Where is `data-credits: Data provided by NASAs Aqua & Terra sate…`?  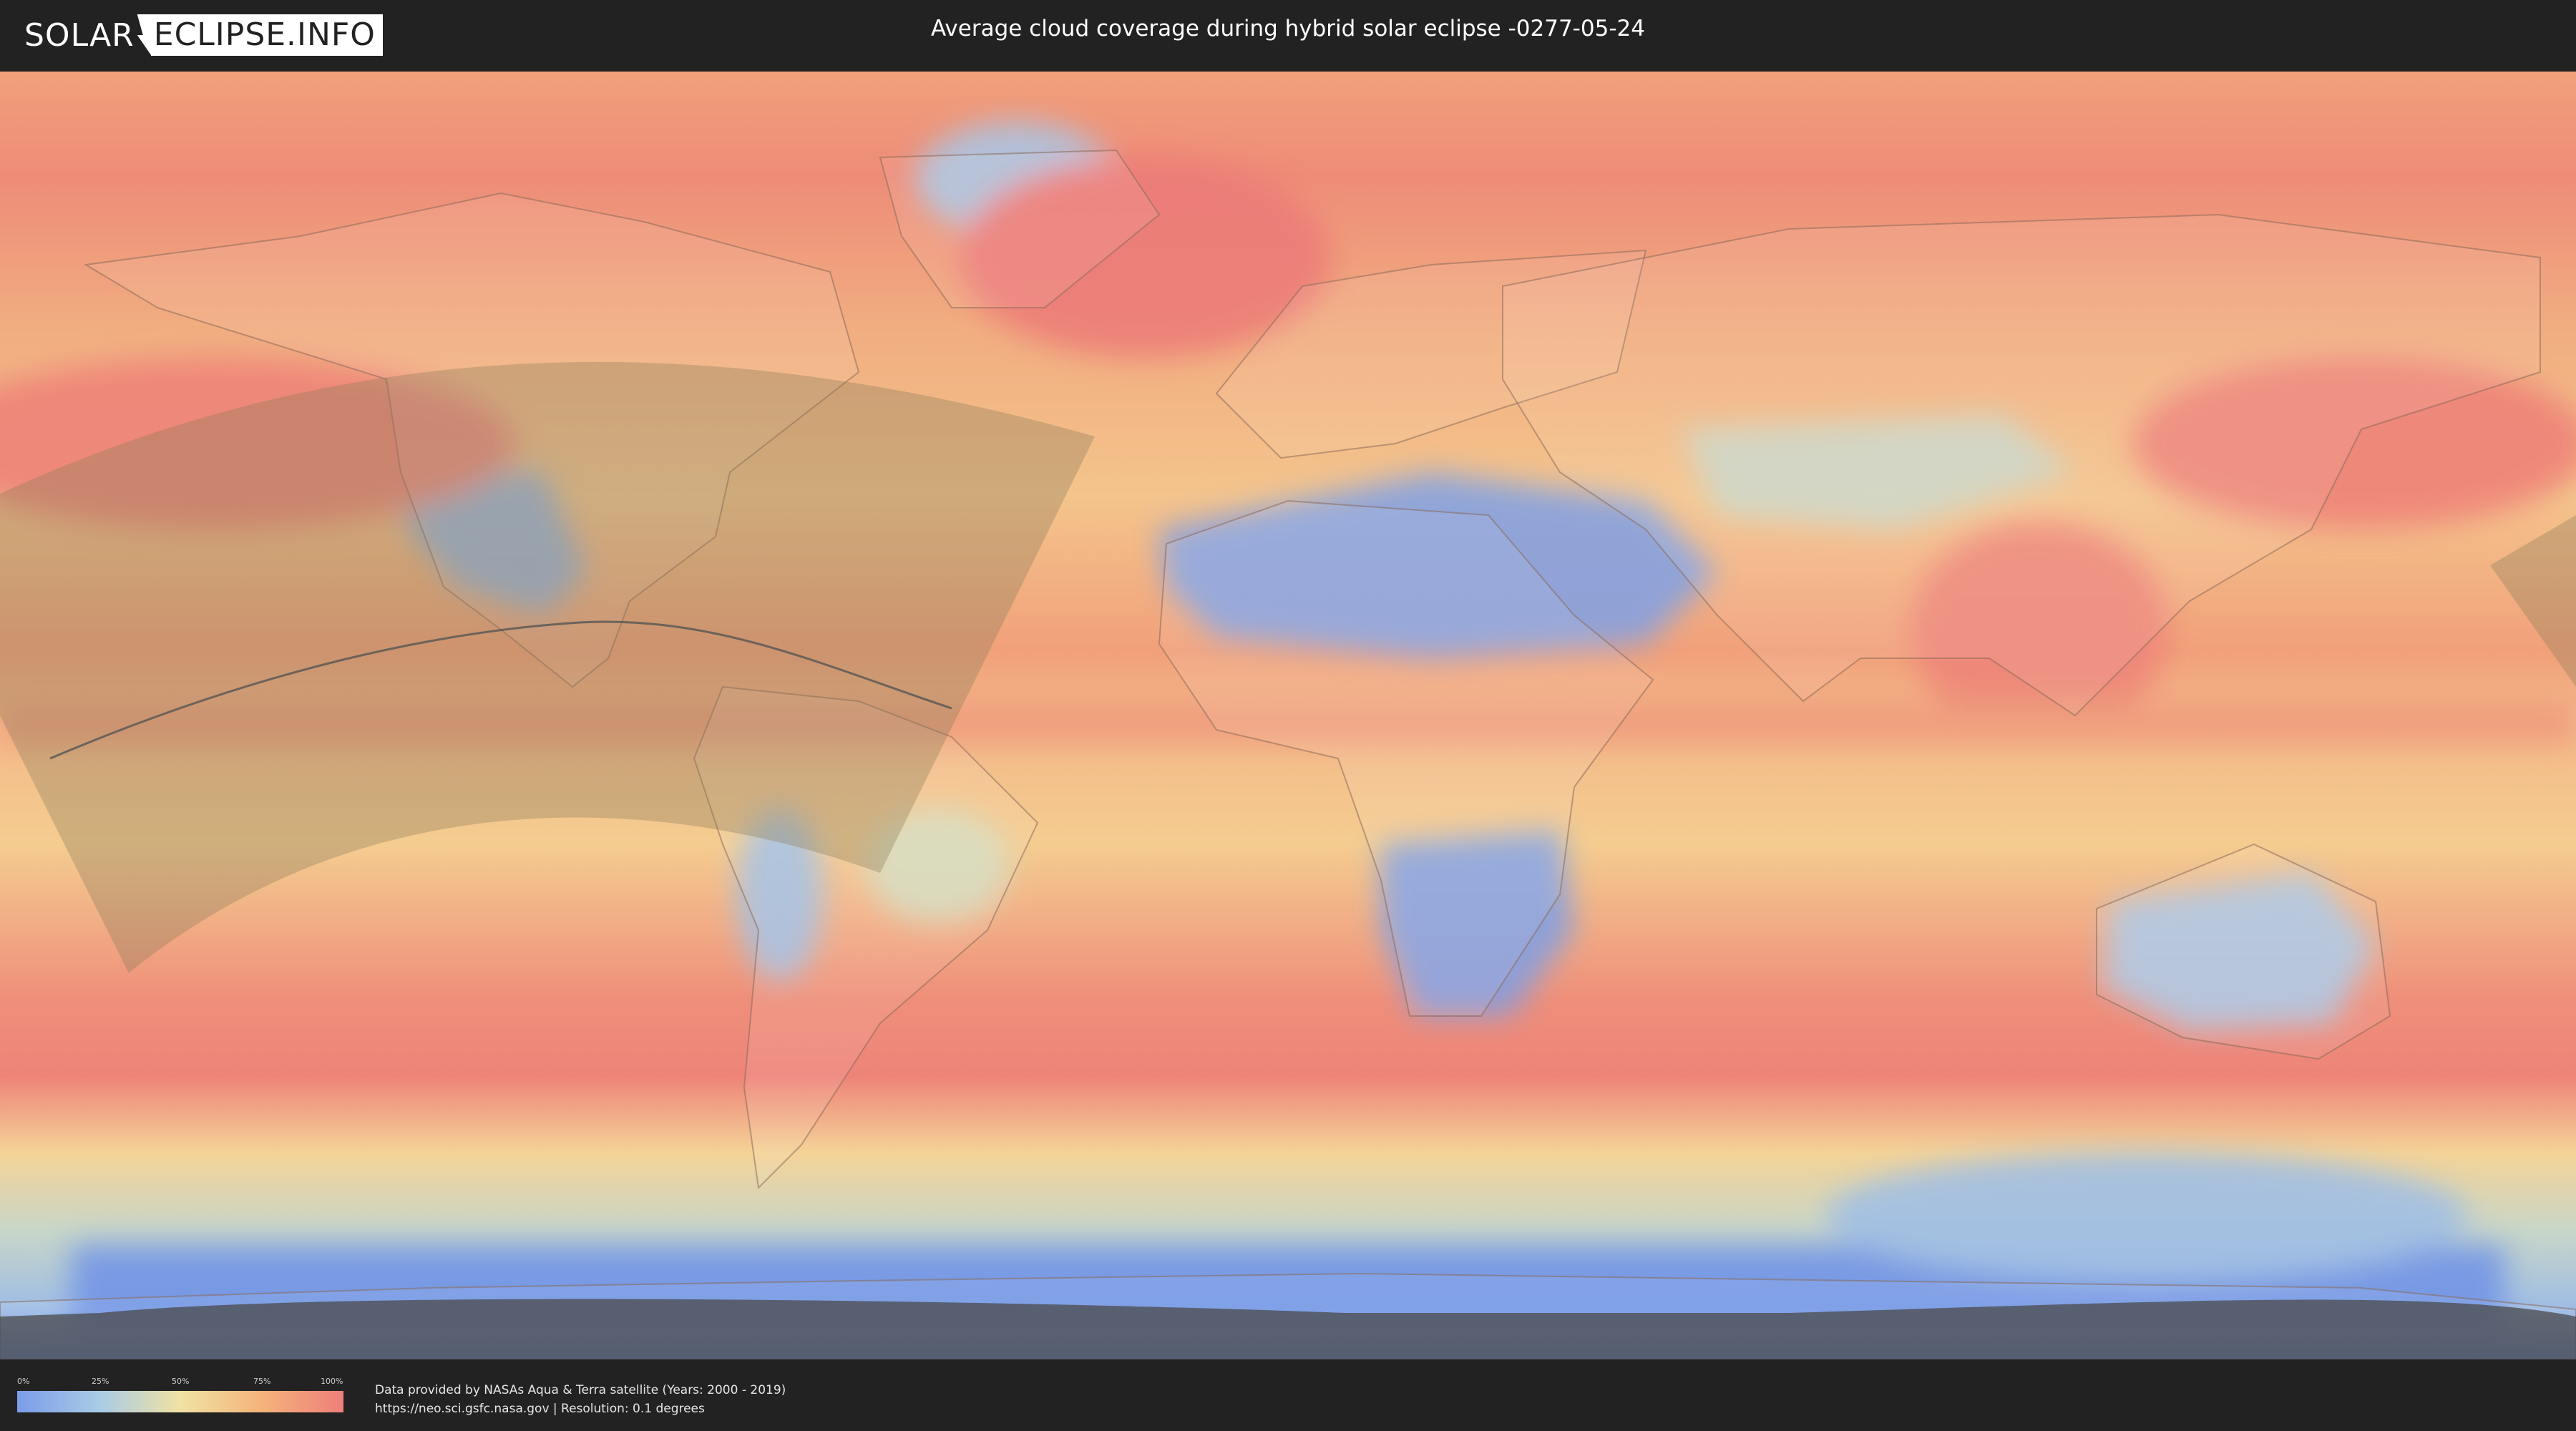 data-credits: Data provided by NASAs Aqua & Terra sate… is located at coordinates (580, 1399).